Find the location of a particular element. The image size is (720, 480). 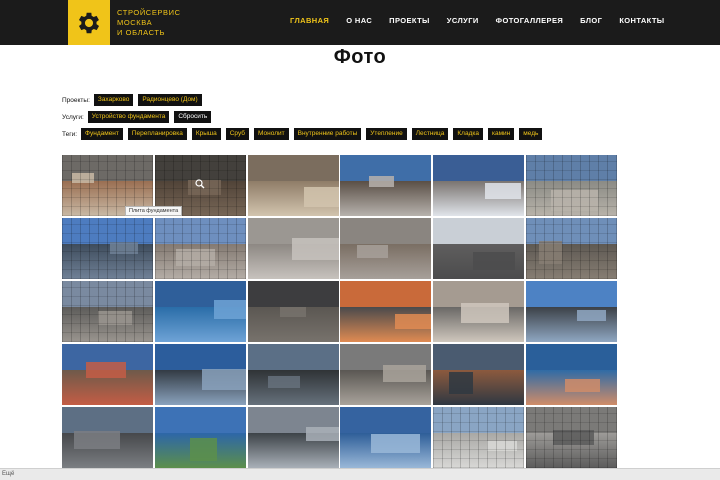

tag-chip: Монолит is located at coordinates (271, 134).